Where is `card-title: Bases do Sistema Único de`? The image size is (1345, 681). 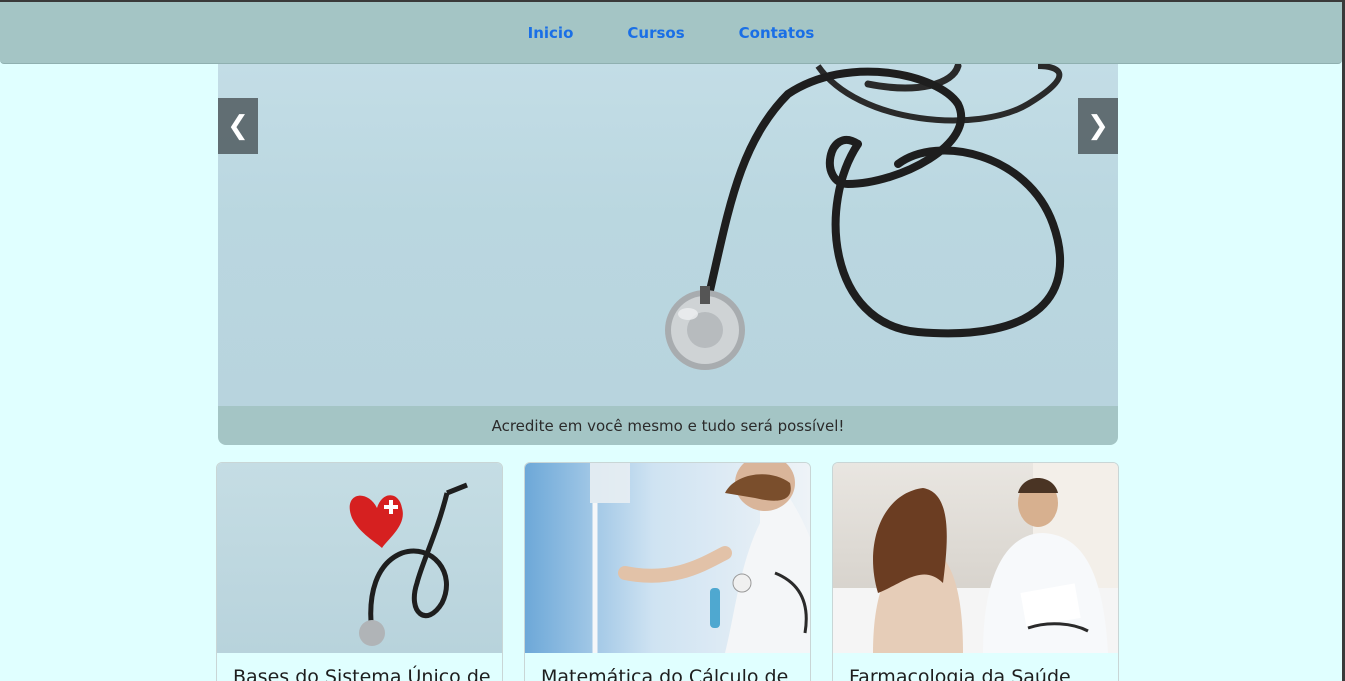 card-title: Bases do Sistema Único de is located at coordinates (362, 673).